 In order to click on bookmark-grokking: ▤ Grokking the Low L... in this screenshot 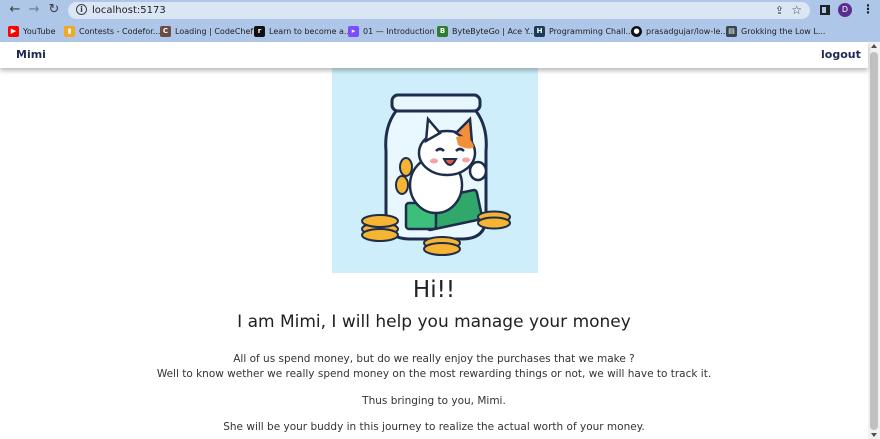, I will do `click(775, 31)`.